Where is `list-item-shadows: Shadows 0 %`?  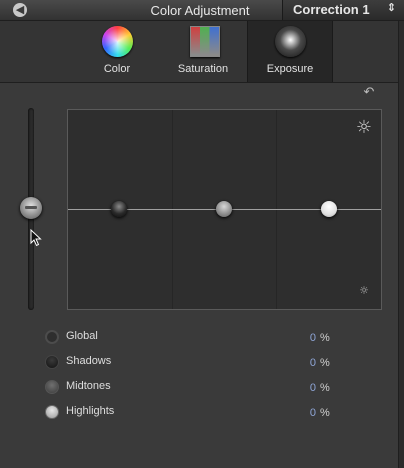
list-item-shadows: Shadows 0 % is located at coordinates (195, 363).